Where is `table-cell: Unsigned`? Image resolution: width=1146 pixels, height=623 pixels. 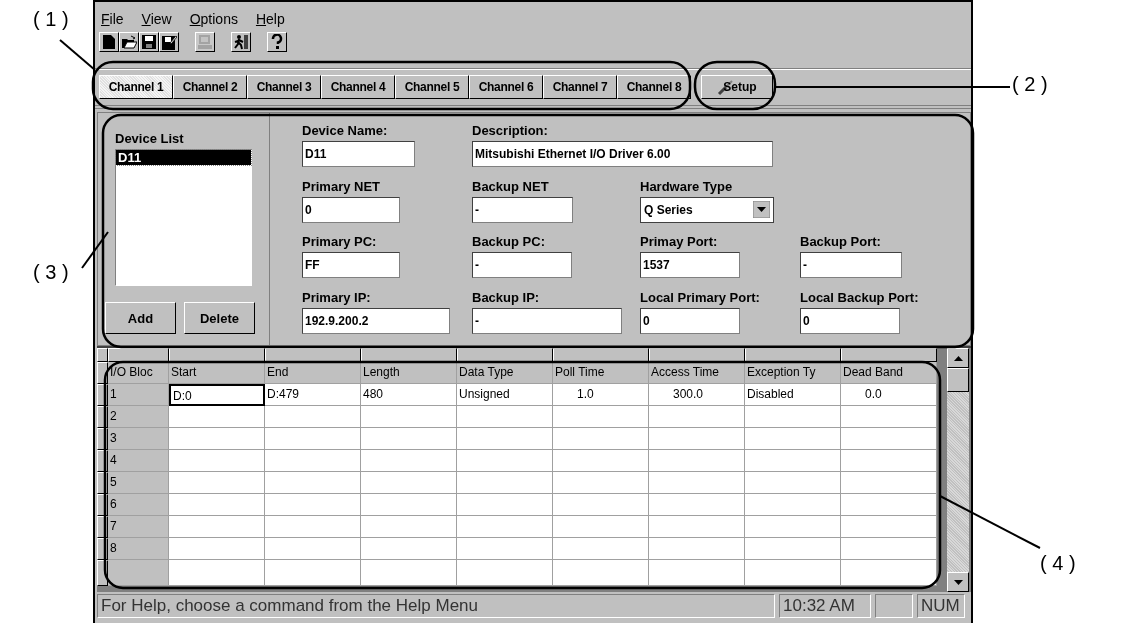
table-cell: Unsigned is located at coordinates (505, 395).